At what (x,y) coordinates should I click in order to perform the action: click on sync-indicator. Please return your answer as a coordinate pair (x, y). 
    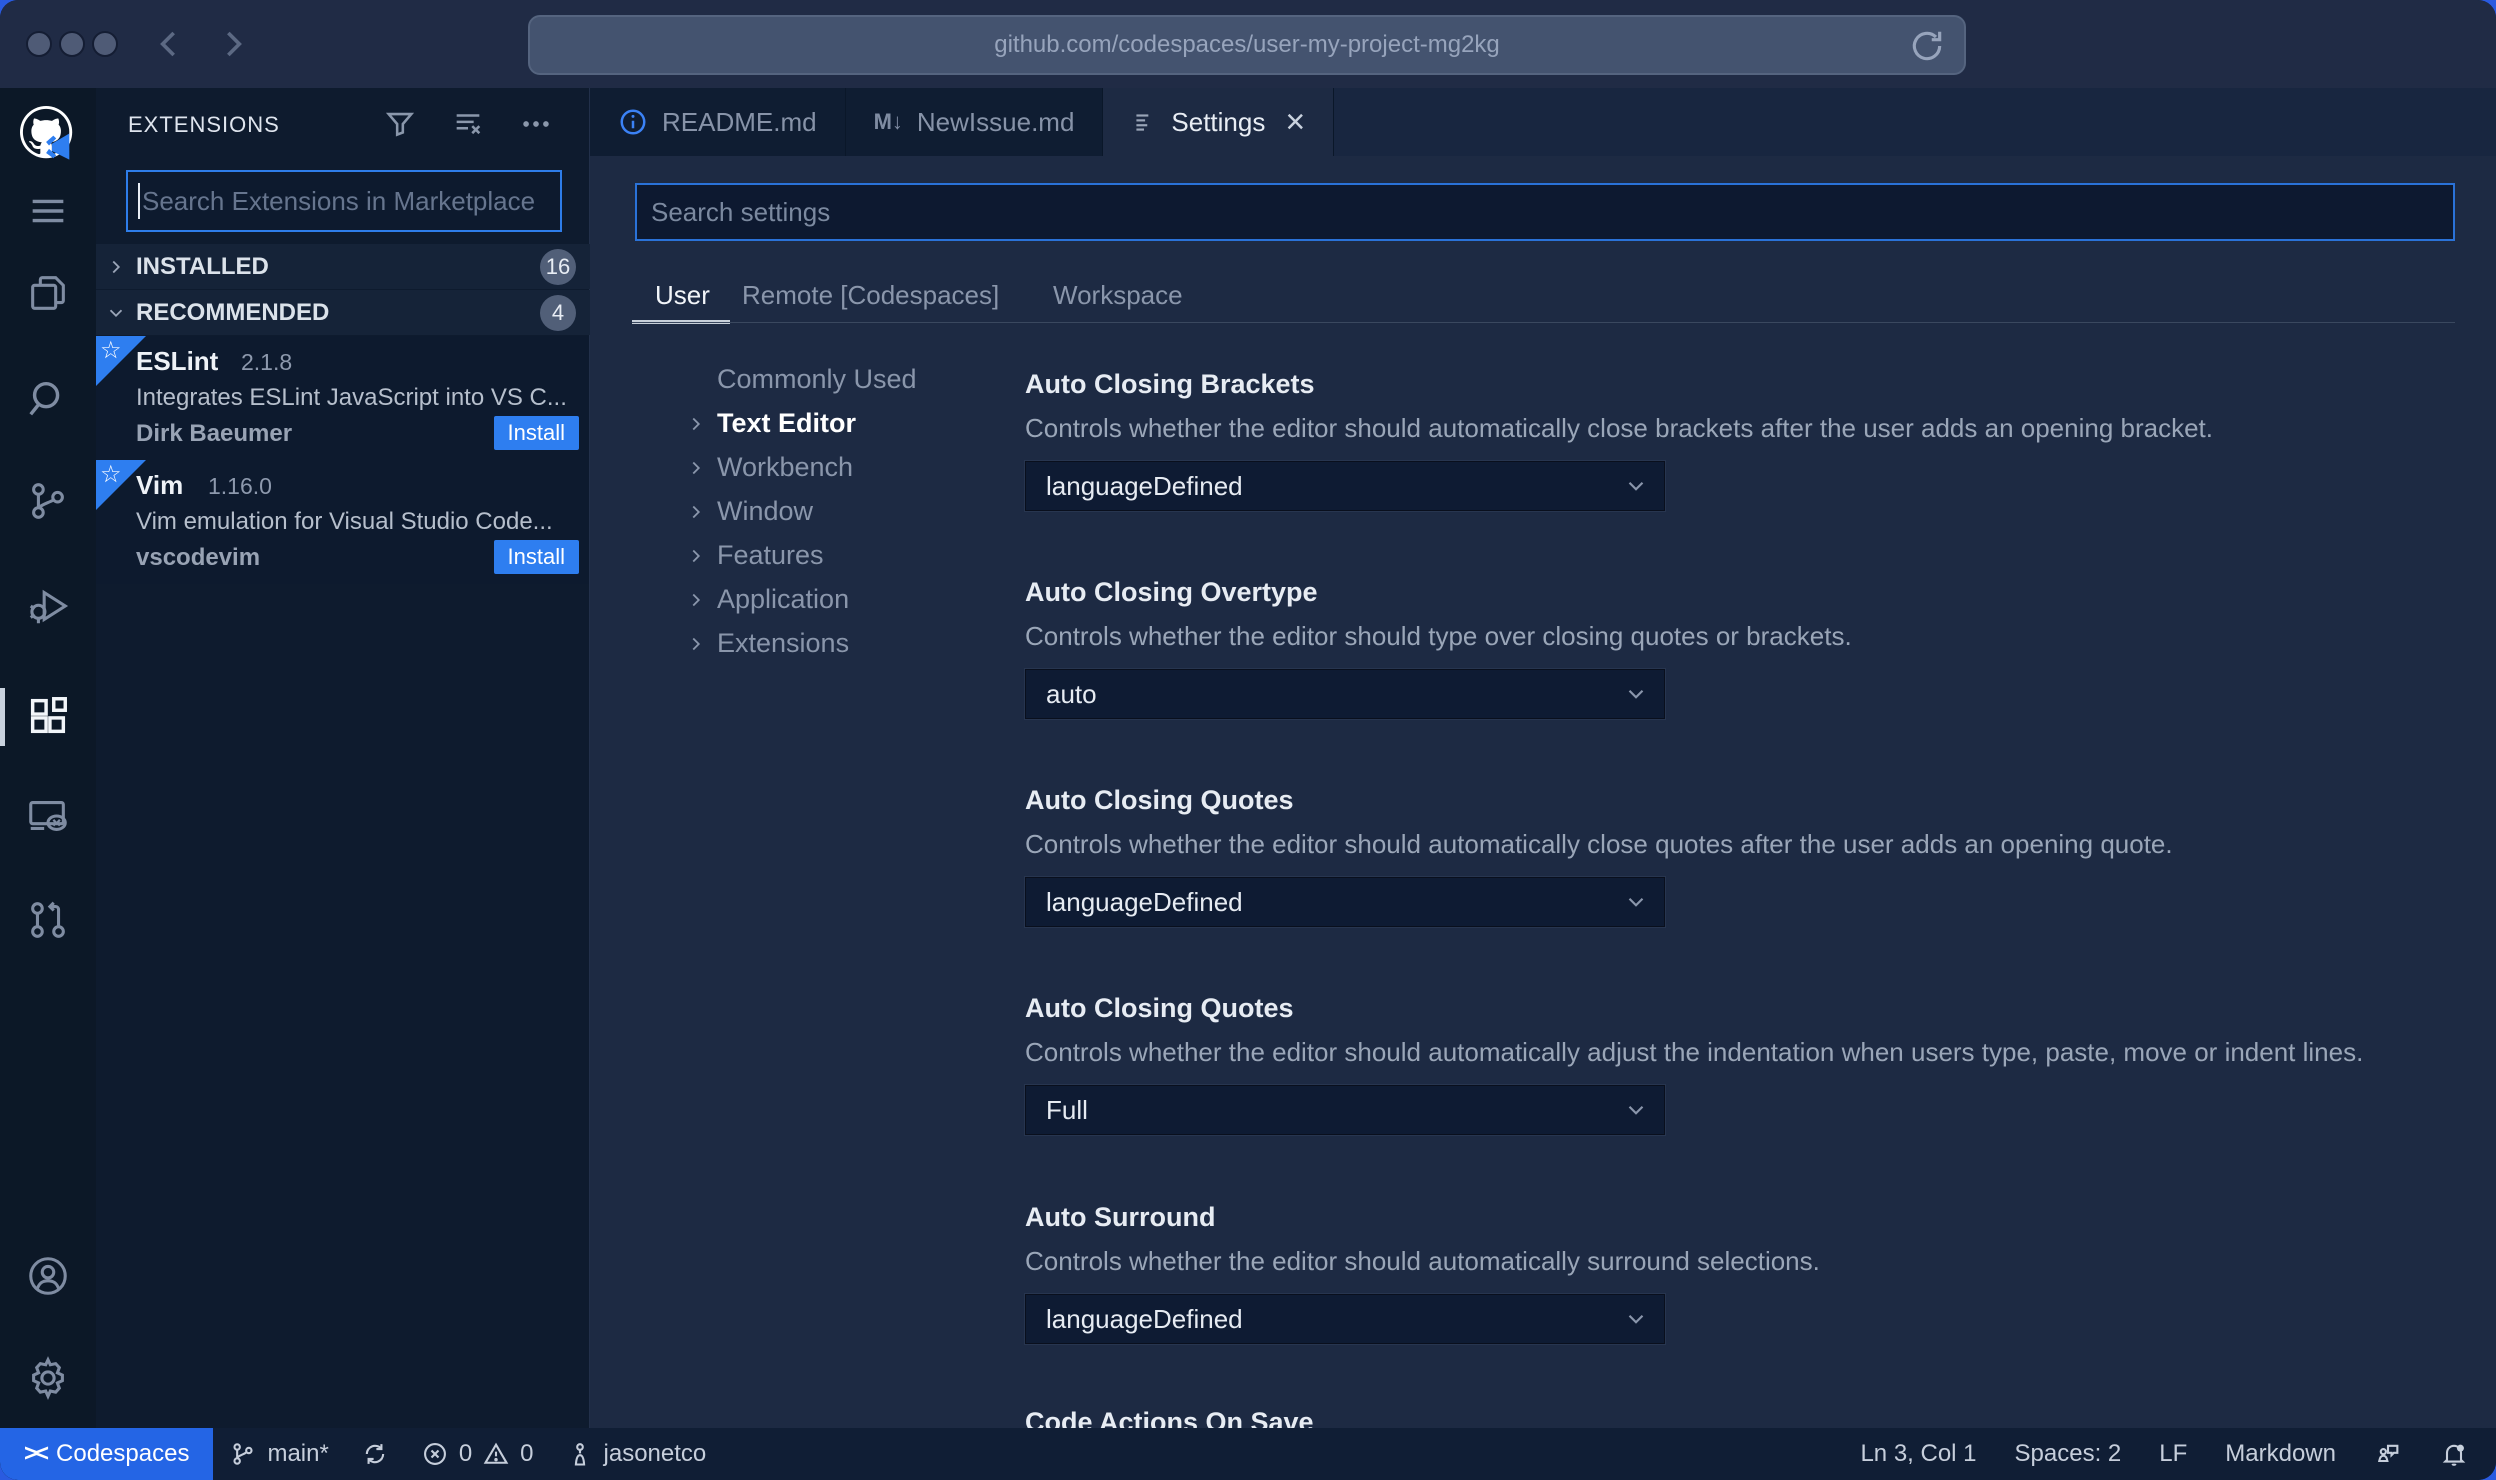
    Looking at the image, I should click on (375, 1454).